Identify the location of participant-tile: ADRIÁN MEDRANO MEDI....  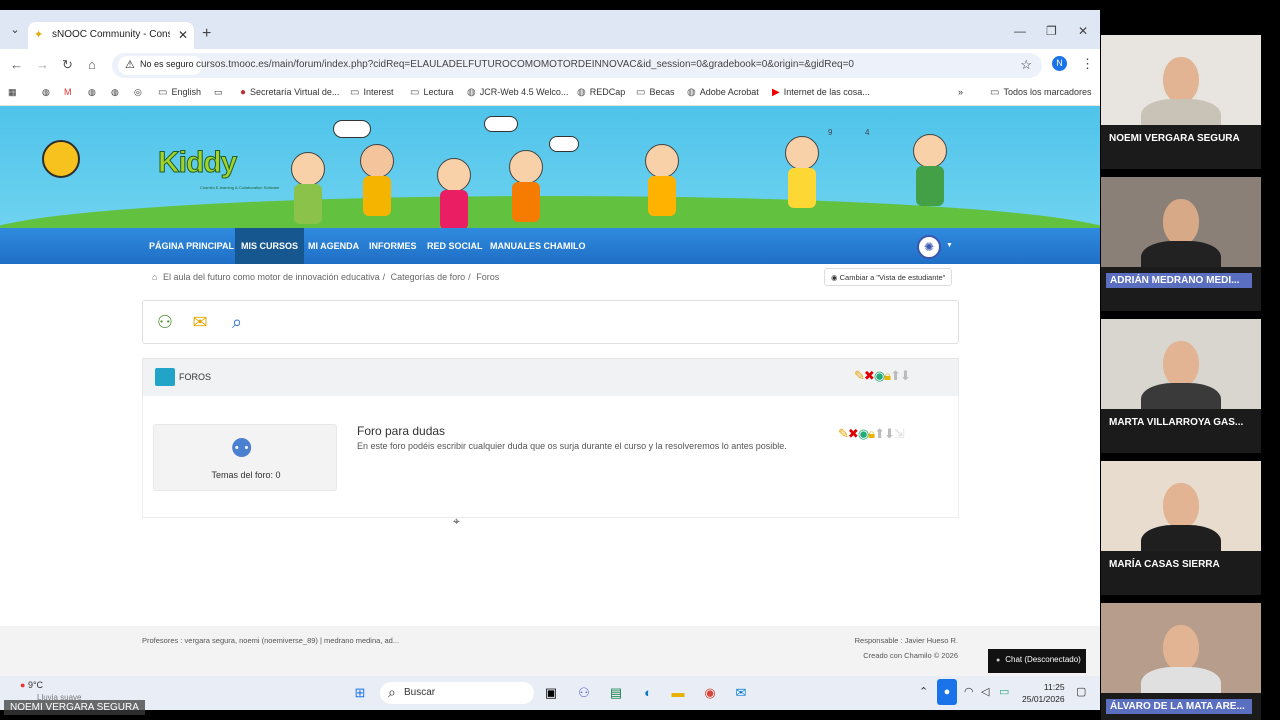
(1181, 244).